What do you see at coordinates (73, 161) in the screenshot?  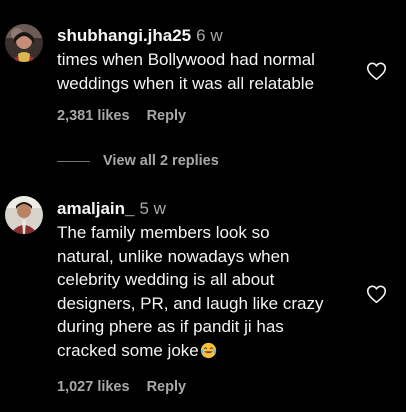 I see `replies-divider-line` at bounding box center [73, 161].